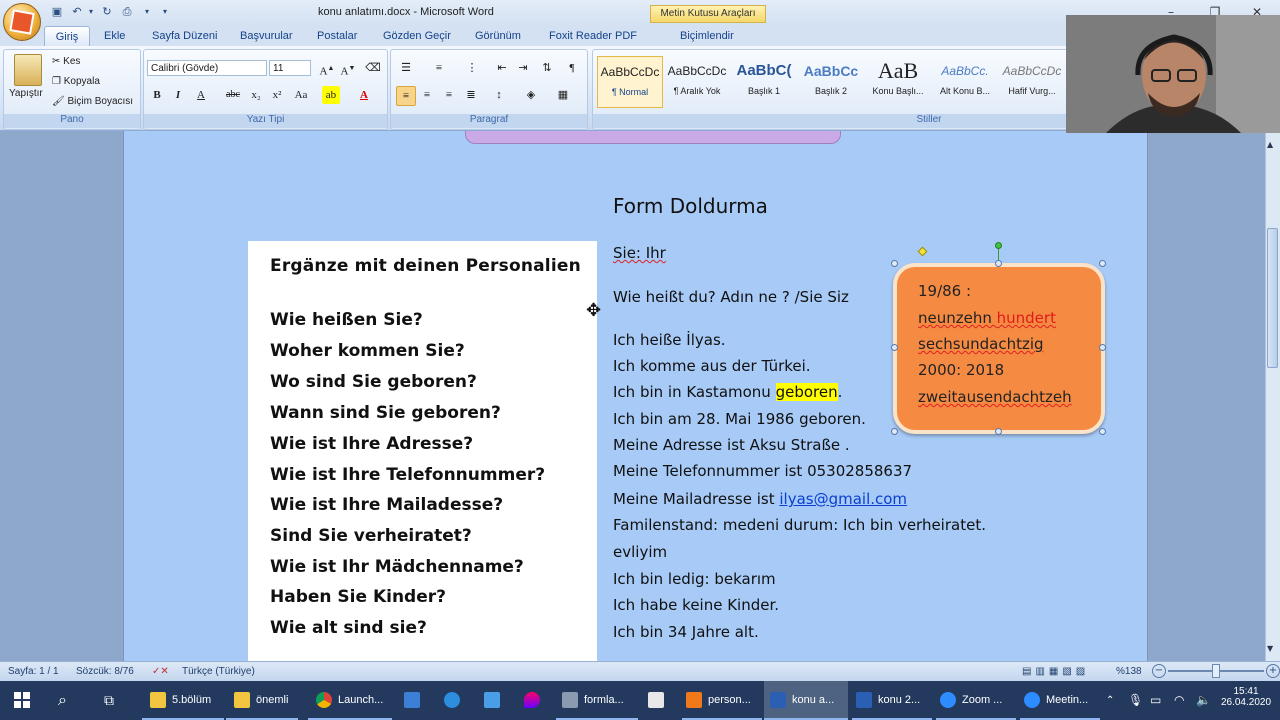 The image size is (1280, 720). I want to click on font-color-icon: A, so click(364, 95).